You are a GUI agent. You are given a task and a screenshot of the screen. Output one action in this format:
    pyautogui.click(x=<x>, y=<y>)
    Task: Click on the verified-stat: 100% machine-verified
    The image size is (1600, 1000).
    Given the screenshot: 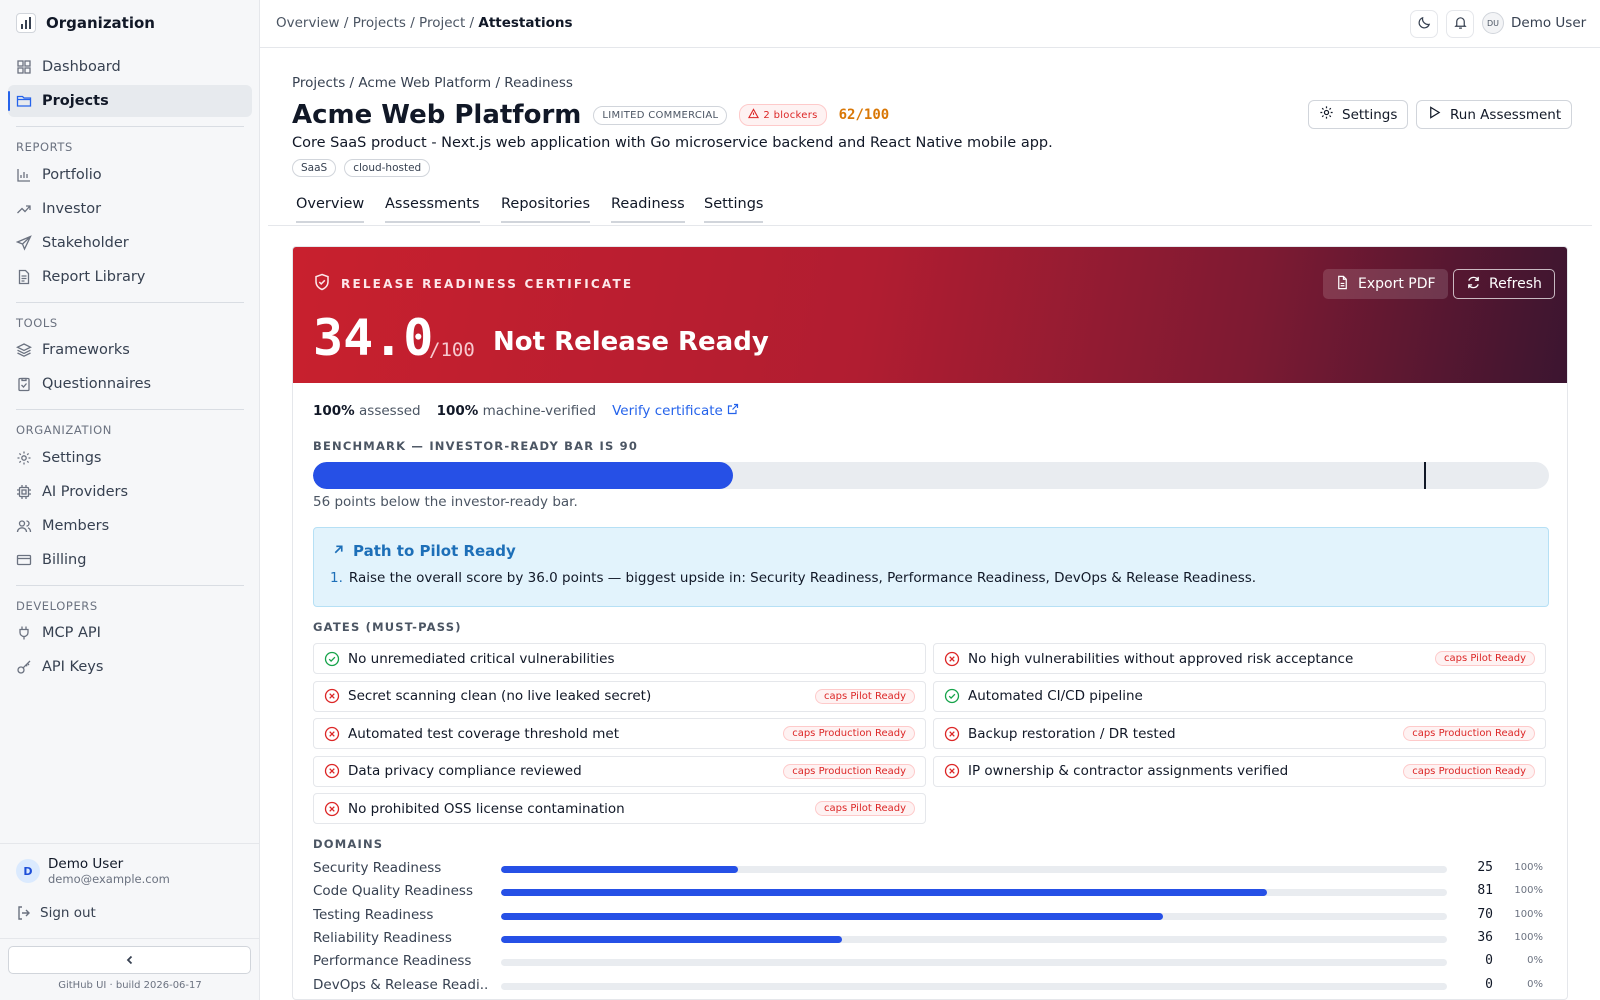 What is the action you would take?
    pyautogui.click(x=517, y=411)
    